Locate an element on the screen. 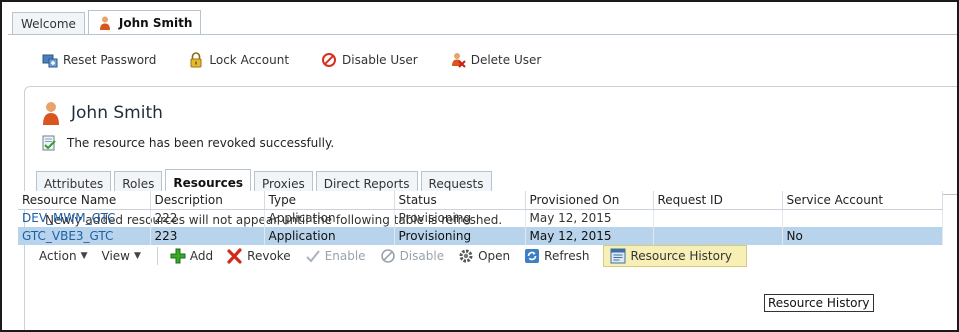 The height and width of the screenshot is (332, 959). view-menu-label: View is located at coordinates (115, 256).